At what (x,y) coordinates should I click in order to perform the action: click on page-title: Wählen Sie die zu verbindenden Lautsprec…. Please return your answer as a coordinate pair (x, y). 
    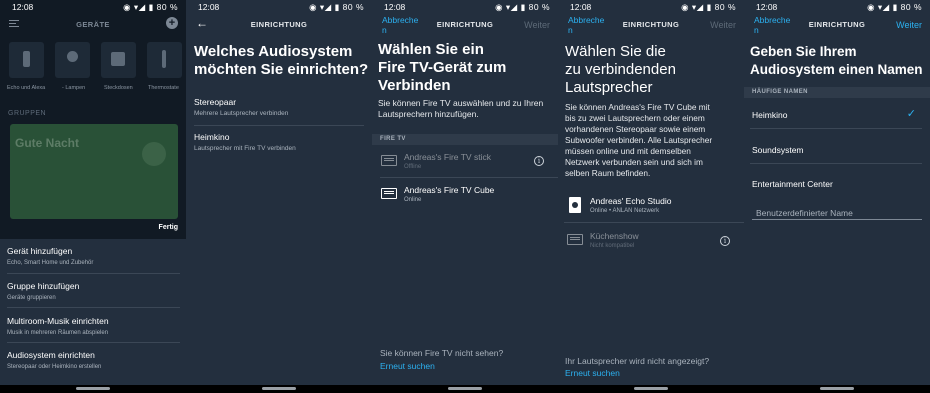
    Looking at the image, I should click on (620, 70).